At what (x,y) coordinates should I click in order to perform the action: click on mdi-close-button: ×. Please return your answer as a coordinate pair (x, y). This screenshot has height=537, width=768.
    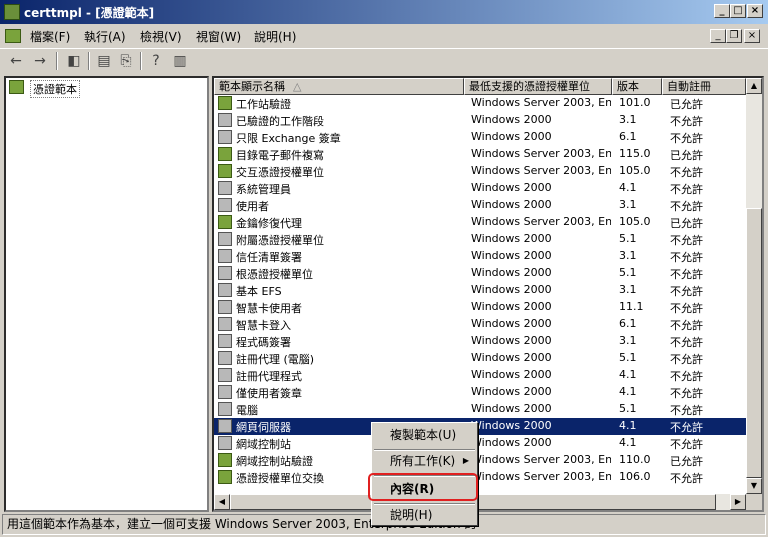
    Looking at the image, I should click on (752, 36).